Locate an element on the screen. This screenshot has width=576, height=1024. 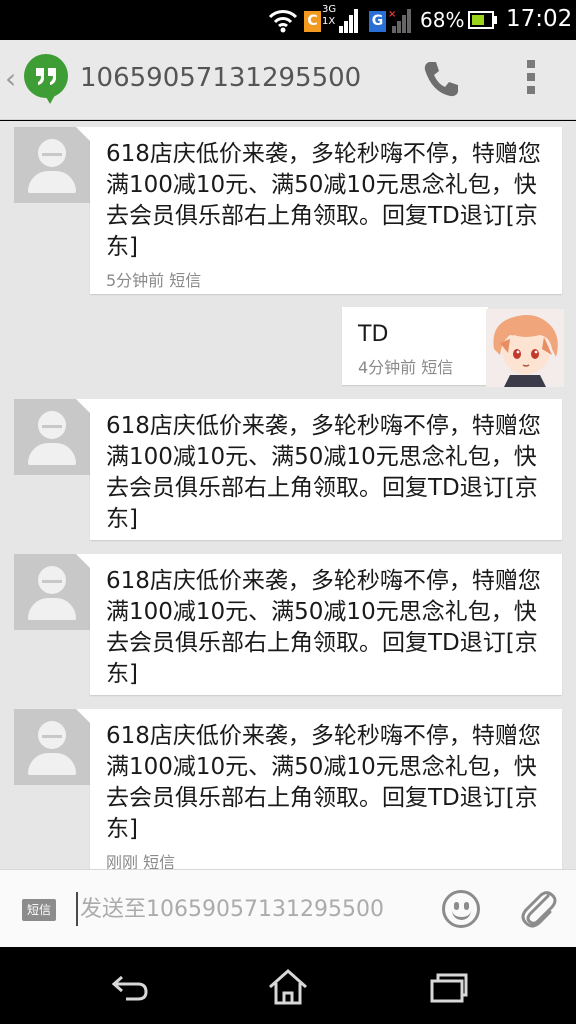
smiley-icon is located at coordinates (461, 909).